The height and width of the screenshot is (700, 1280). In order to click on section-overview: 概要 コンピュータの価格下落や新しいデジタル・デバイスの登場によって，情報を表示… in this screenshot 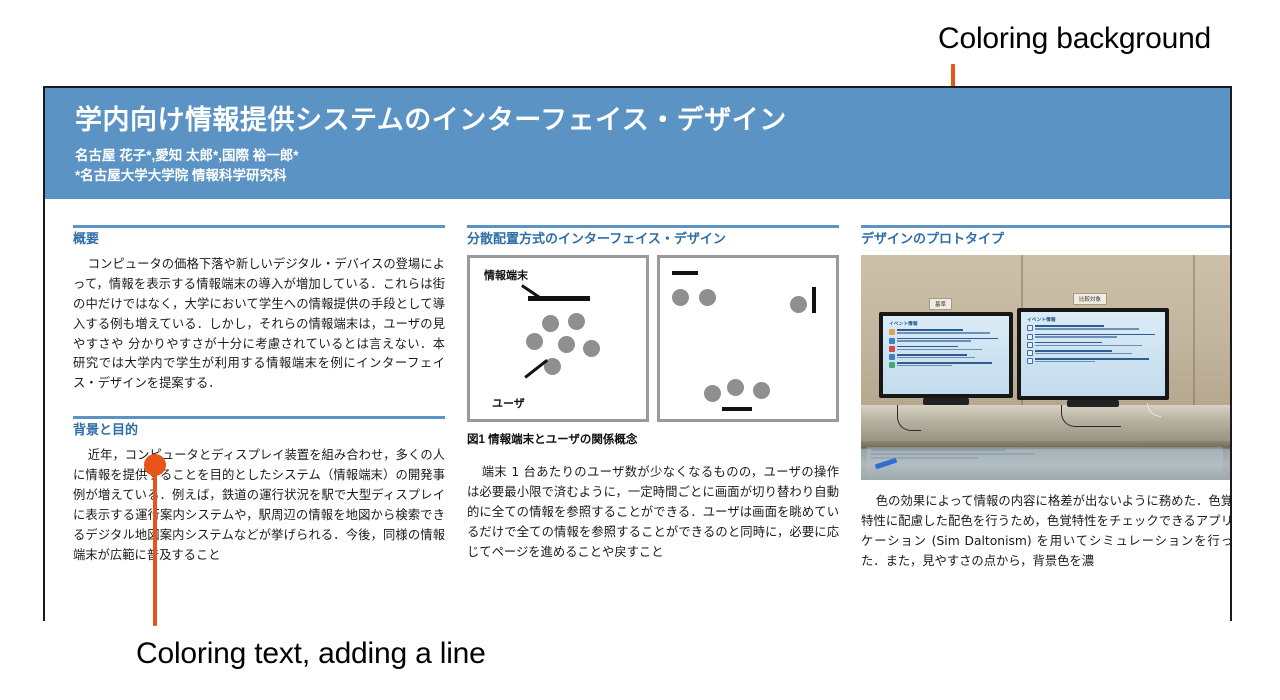, I will do `click(259, 309)`.